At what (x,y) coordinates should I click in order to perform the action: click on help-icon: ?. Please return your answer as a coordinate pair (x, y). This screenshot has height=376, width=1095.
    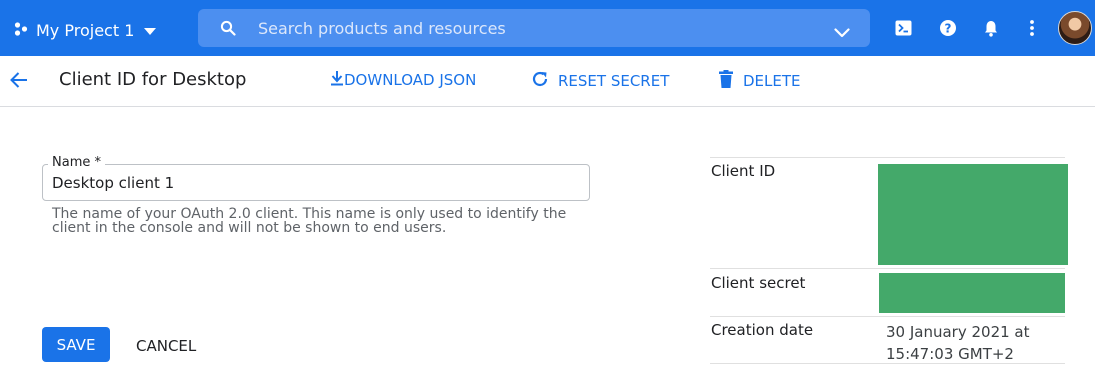
    Looking at the image, I should click on (948, 30).